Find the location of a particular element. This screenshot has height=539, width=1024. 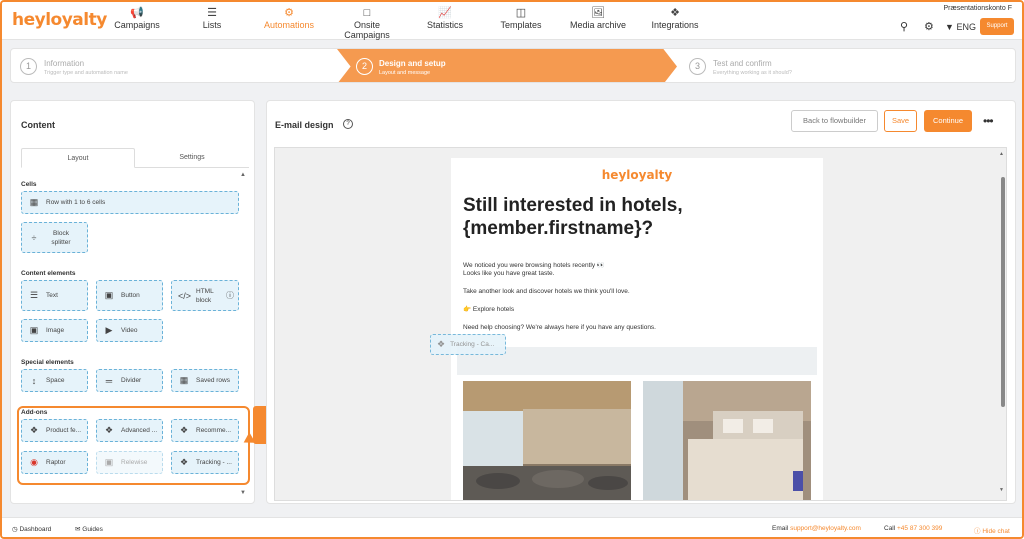

button-element: ▣ Button is located at coordinates (129, 295).